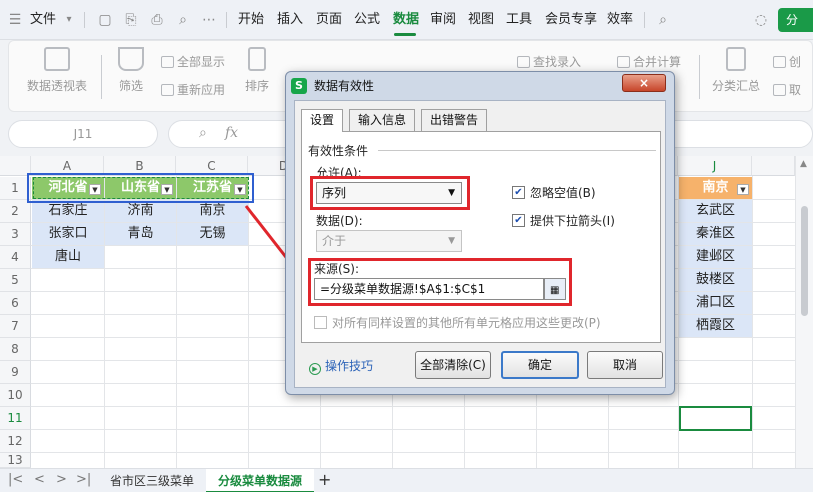  Describe the element at coordinates (15, 395) in the screenshot. I see `row-header-10: 10` at that location.